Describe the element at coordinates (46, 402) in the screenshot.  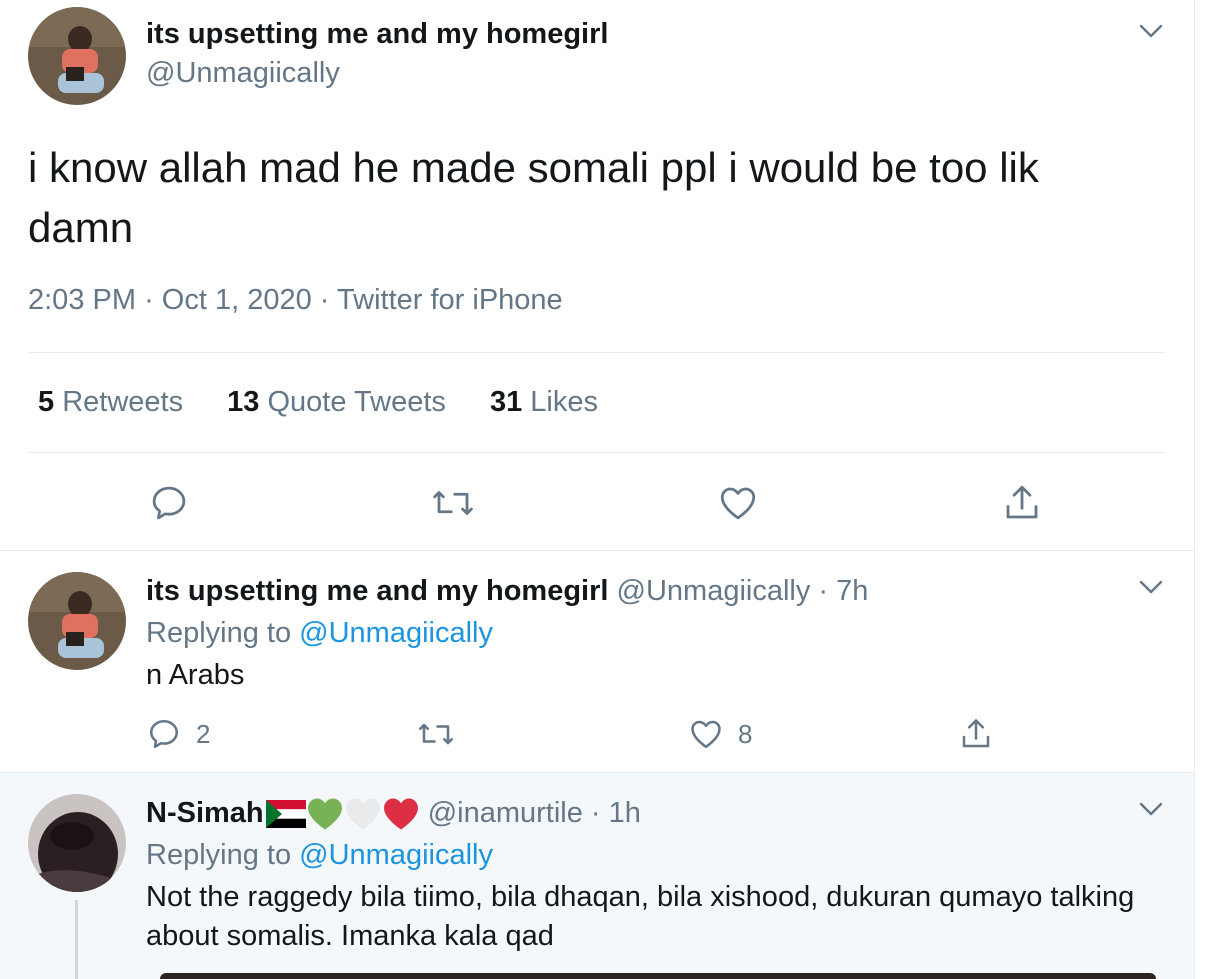
I see `retweets-count: 5` at that location.